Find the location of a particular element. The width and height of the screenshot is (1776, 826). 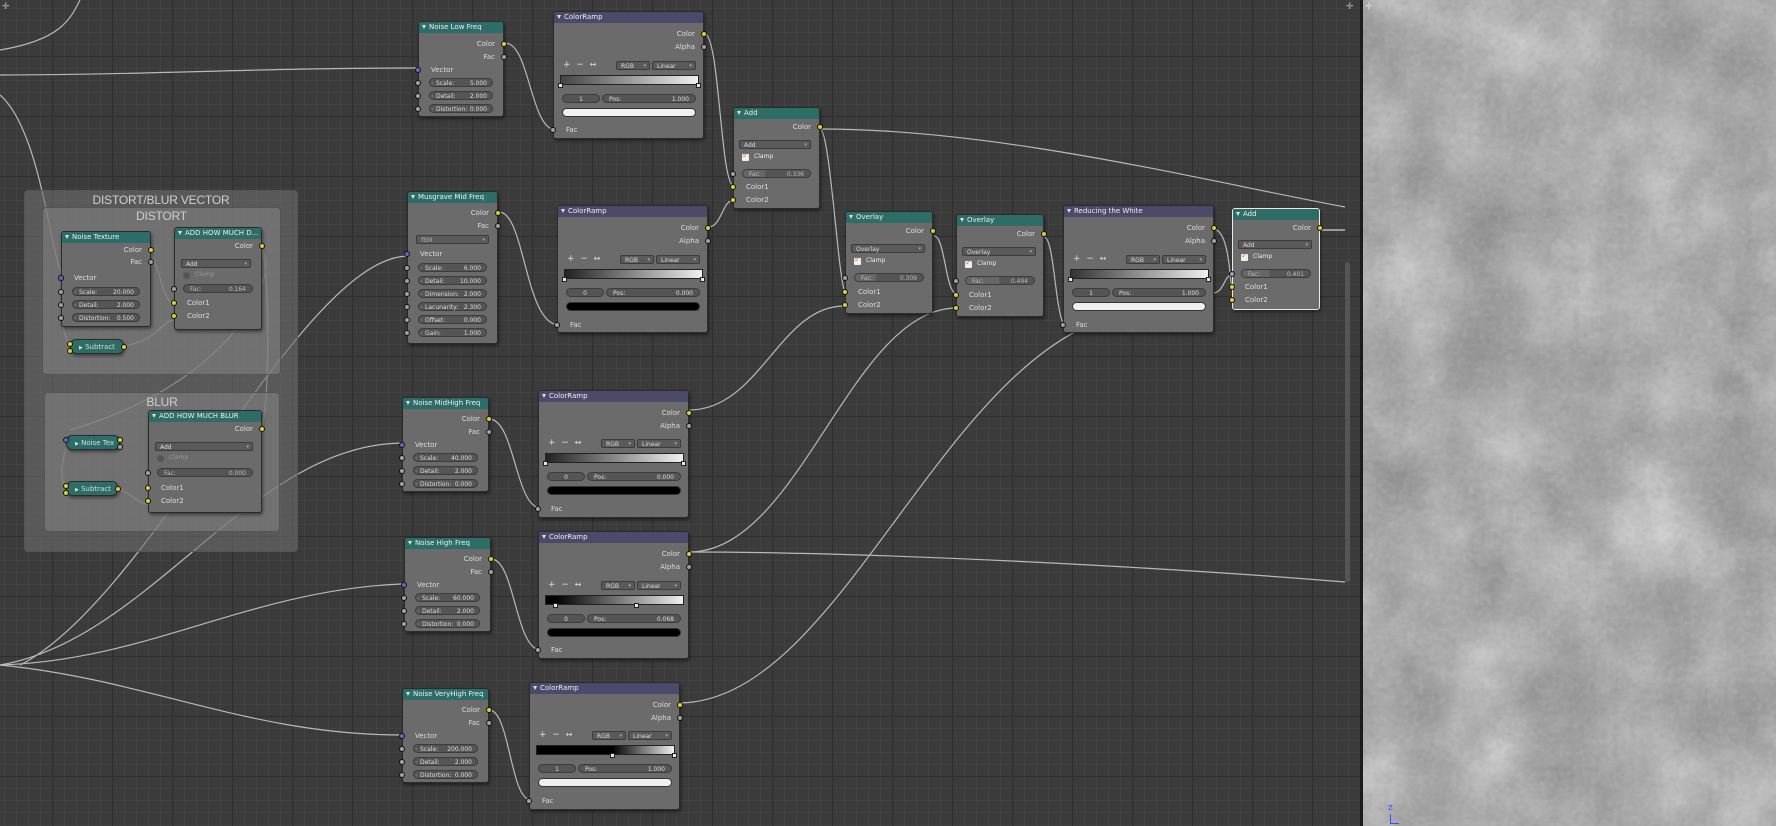

gain-field: ‹ Gain: 1.000 is located at coordinates (452, 332).